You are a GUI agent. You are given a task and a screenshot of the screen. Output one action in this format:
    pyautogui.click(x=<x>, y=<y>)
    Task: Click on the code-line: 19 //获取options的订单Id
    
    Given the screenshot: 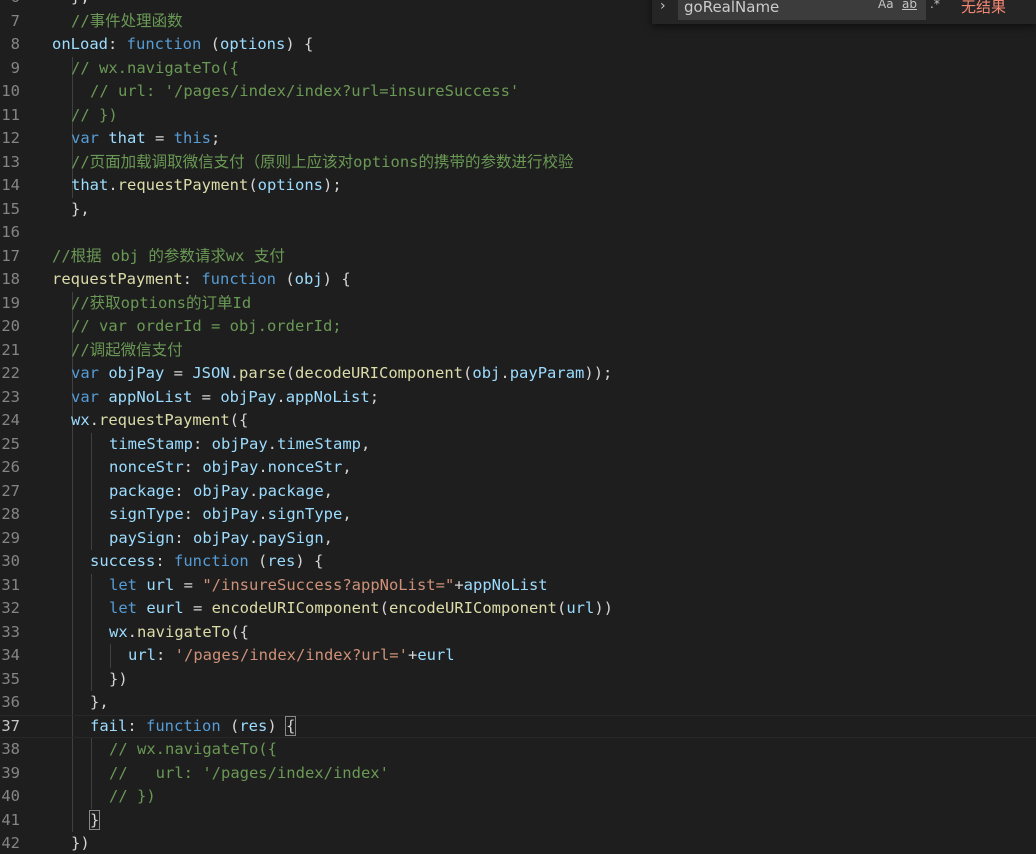 What is the action you would take?
    pyautogui.click(x=518, y=303)
    